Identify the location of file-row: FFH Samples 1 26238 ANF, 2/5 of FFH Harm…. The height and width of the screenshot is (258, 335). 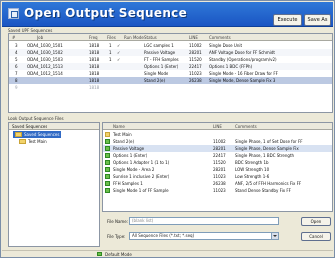
(217, 183).